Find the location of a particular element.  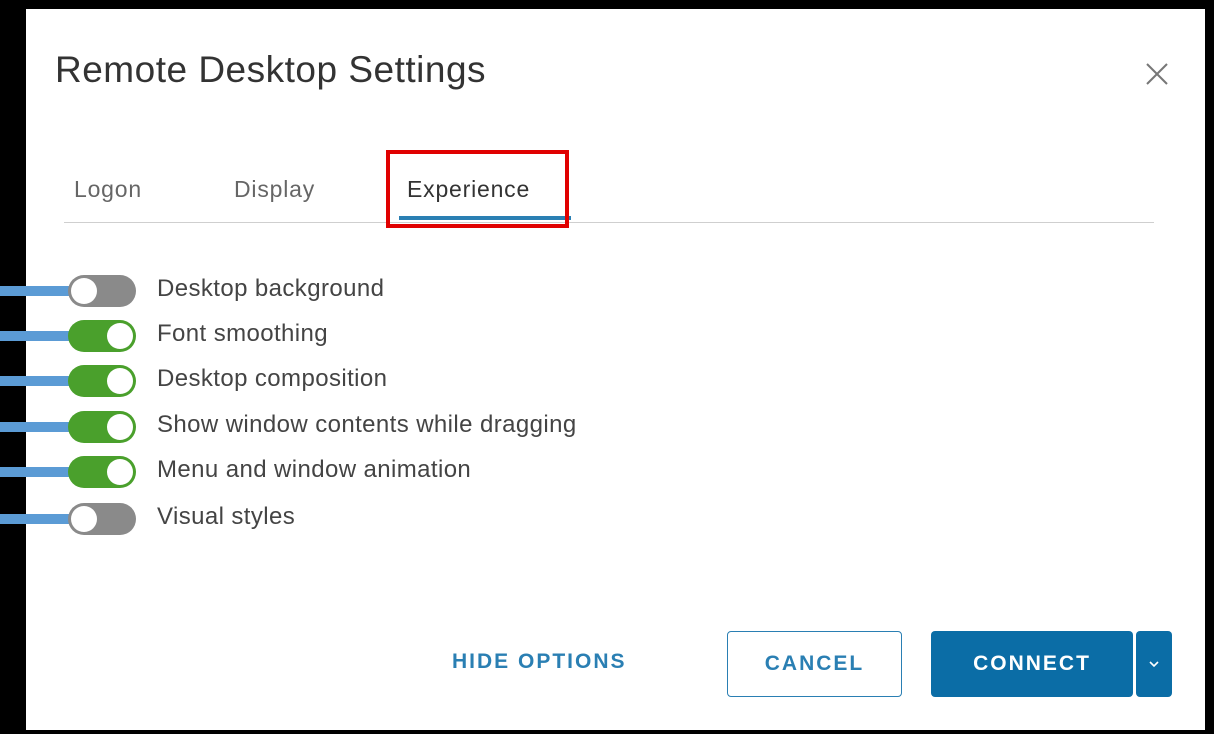

toggle-show-window-contents is located at coordinates (102, 427).